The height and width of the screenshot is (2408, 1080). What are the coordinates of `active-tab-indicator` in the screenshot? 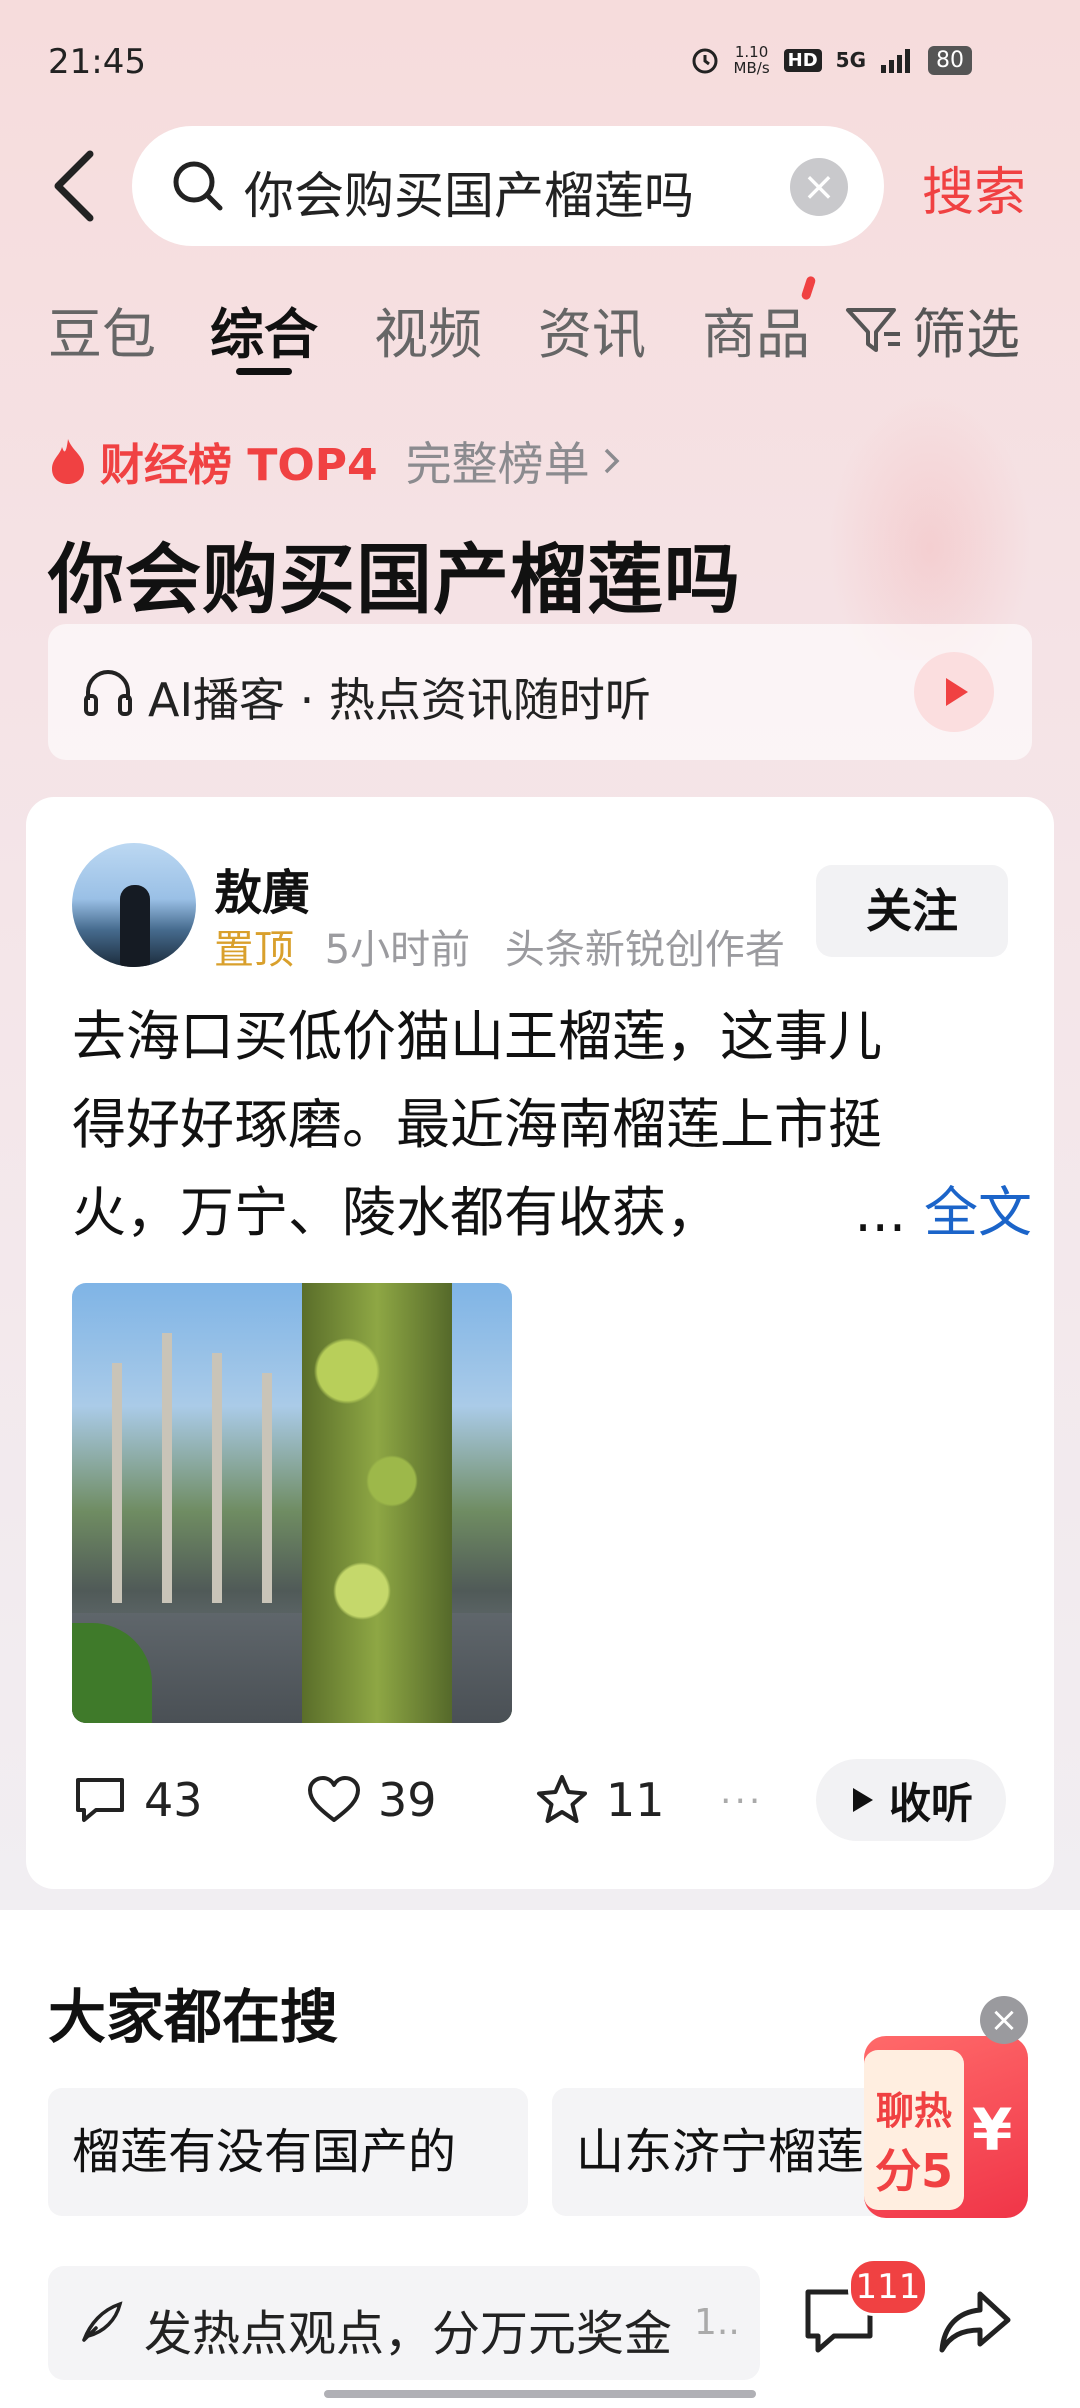 It's located at (264, 371).